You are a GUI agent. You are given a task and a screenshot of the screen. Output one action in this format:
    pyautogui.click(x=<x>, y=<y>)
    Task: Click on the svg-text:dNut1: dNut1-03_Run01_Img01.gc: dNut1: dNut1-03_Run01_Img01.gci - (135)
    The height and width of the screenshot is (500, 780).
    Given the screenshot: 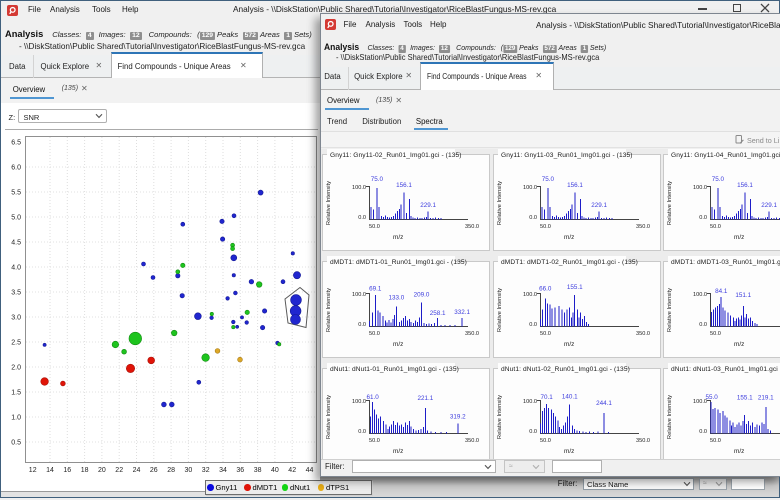 What is the action you would take?
    pyautogui.click(x=725, y=369)
    